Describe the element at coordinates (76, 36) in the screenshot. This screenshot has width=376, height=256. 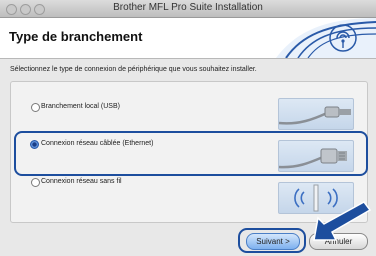
I see `page-title: Type de branchement` at that location.